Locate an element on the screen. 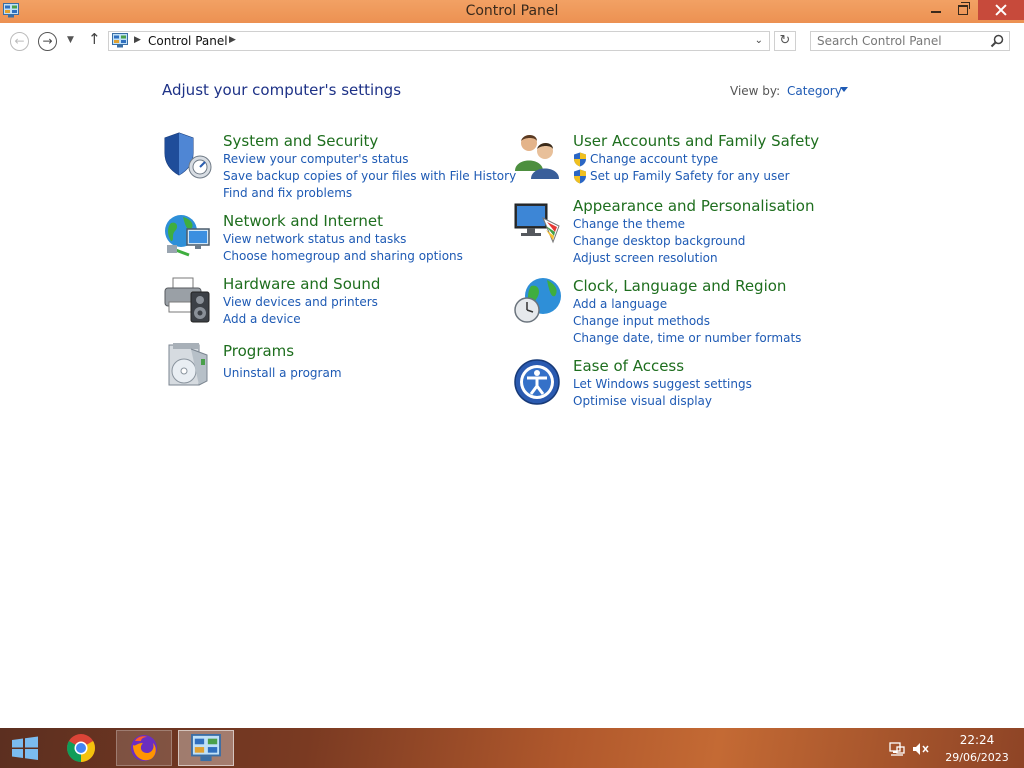 This screenshot has height=768, width=1024. back-button: ← is located at coordinates (19, 41).